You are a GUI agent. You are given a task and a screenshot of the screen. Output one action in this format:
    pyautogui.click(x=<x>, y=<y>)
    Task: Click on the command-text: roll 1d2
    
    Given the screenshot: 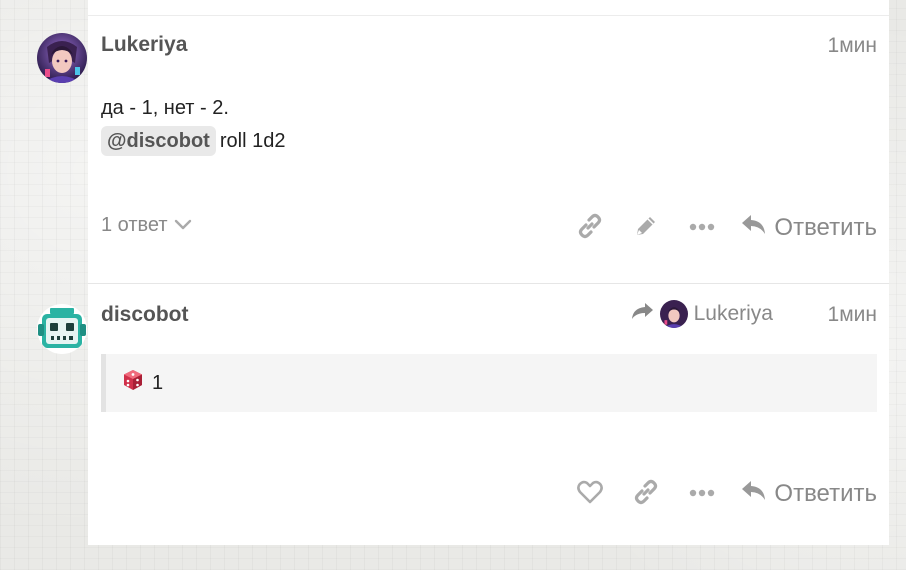 What is the action you would take?
    pyautogui.click(x=252, y=141)
    